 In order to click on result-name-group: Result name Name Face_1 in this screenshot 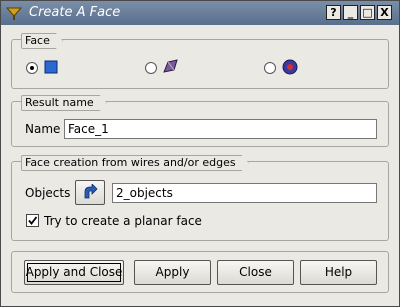, I will do `click(200, 124)`.